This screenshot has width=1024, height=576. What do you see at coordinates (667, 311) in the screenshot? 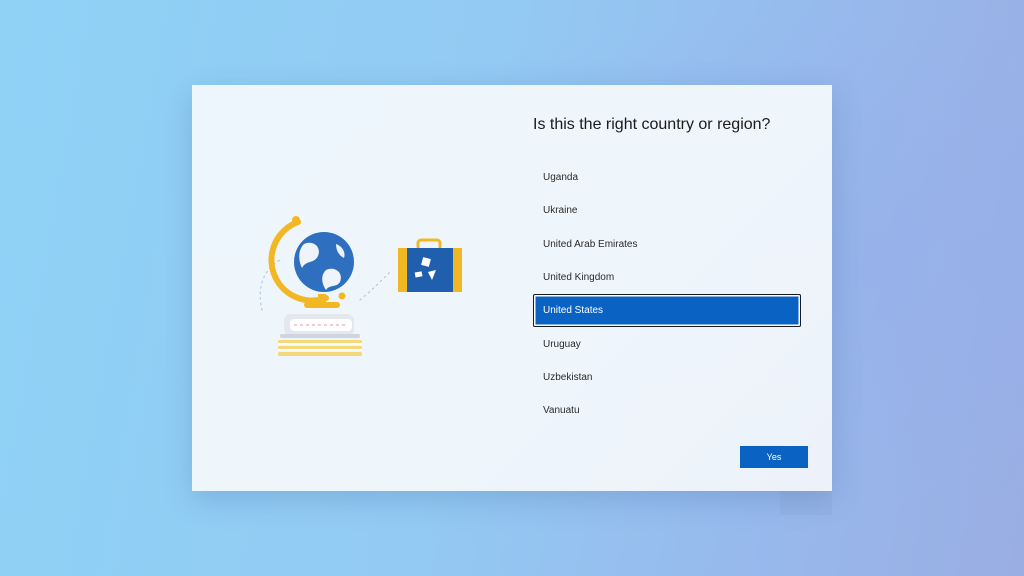
I see `list-item-selected: United States` at bounding box center [667, 311].